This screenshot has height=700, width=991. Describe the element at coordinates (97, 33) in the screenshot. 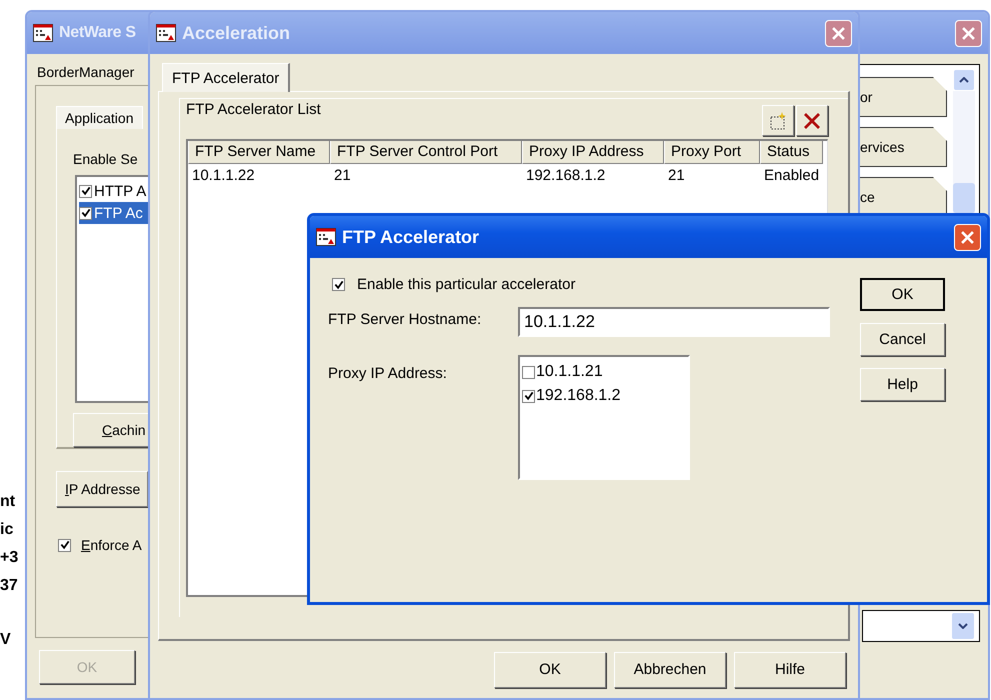

I see `window-title: NetWare S` at that location.